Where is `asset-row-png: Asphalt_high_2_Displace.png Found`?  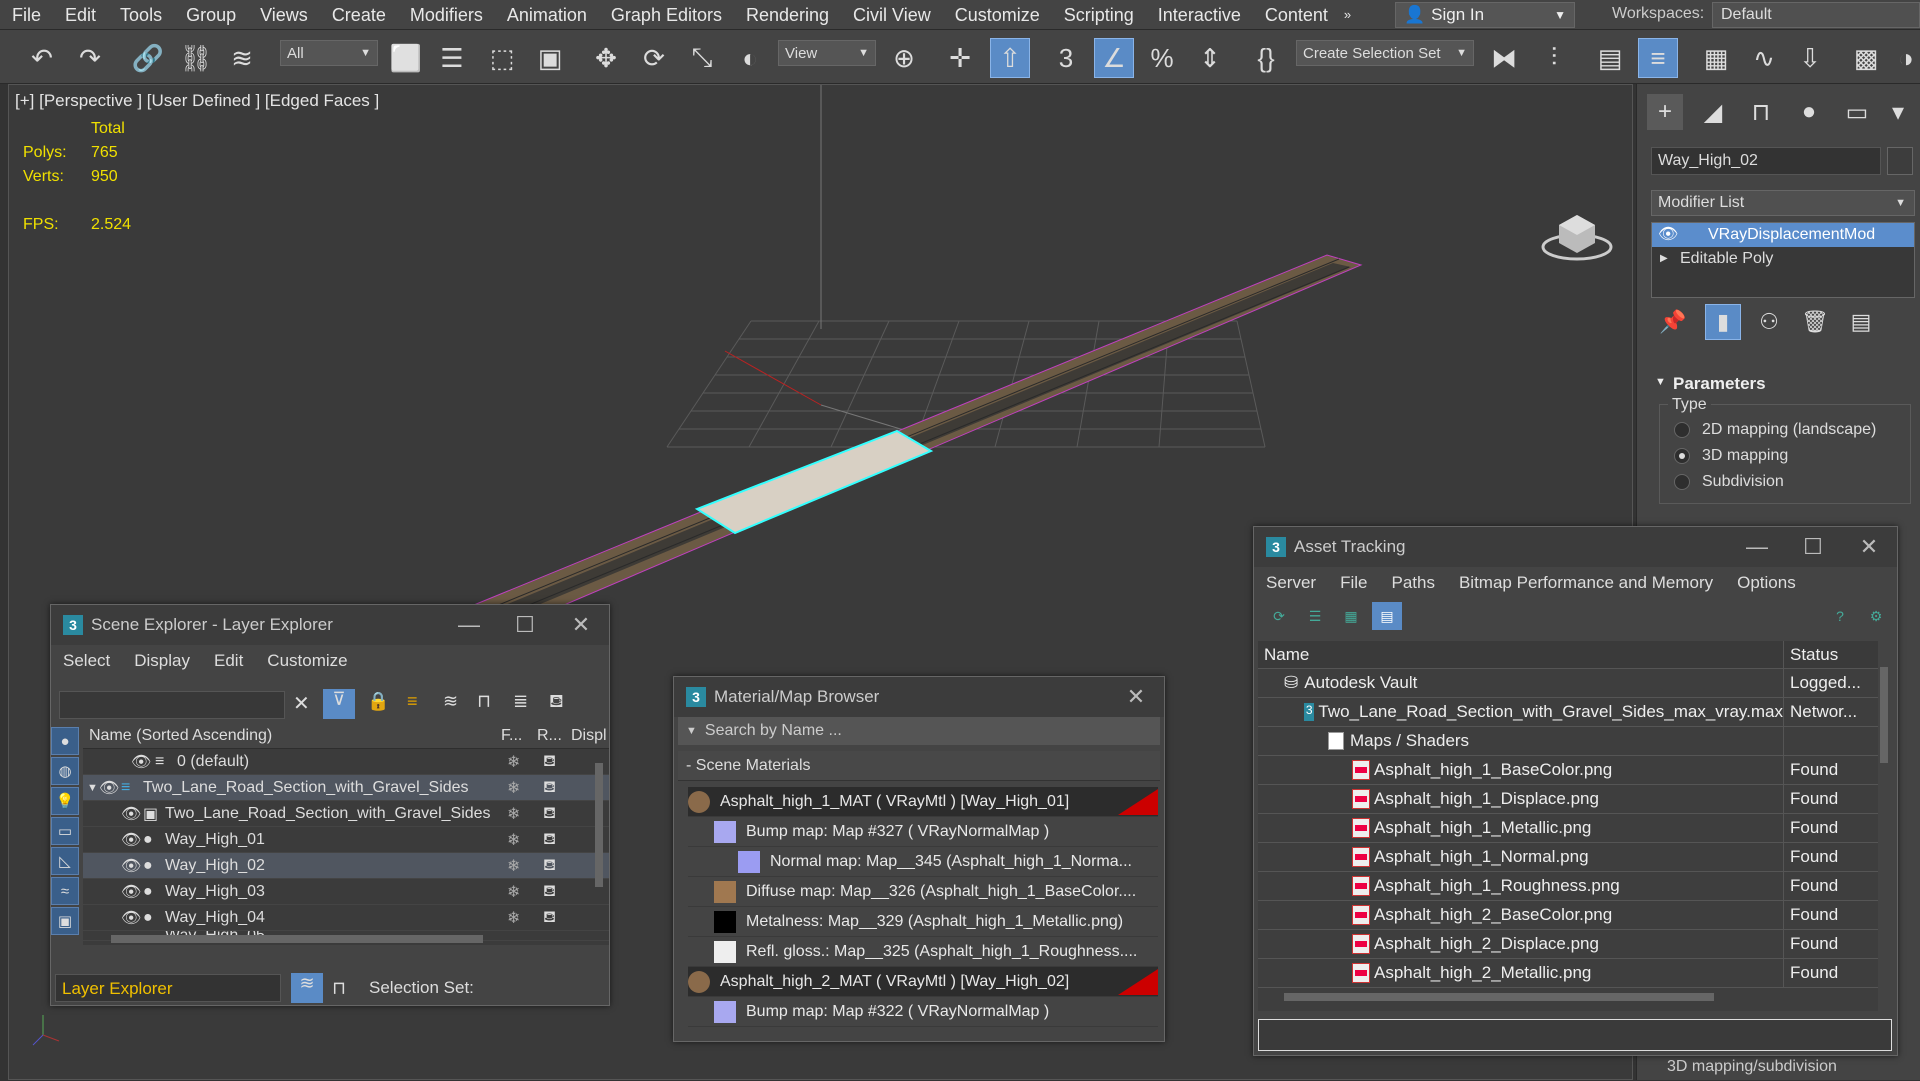
asset-row-png: Asphalt_high_2_Displace.png Found is located at coordinates (1568, 944).